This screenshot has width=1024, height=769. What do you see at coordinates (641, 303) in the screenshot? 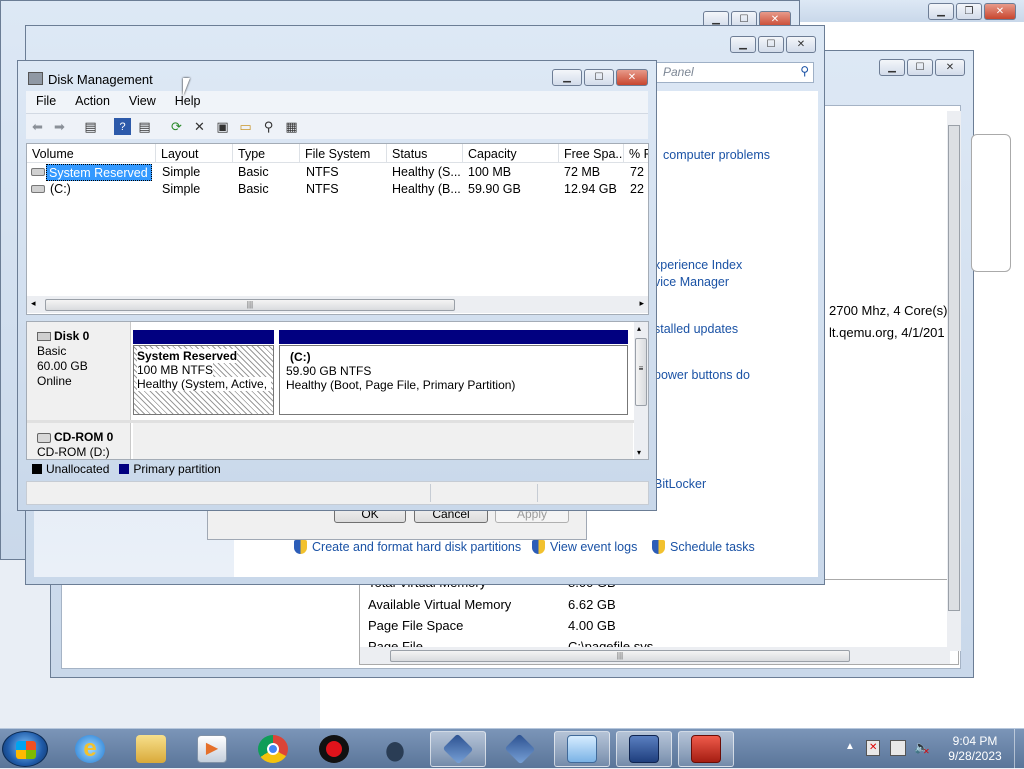
I see `scroll-right-icon: ▸` at bounding box center [641, 303].